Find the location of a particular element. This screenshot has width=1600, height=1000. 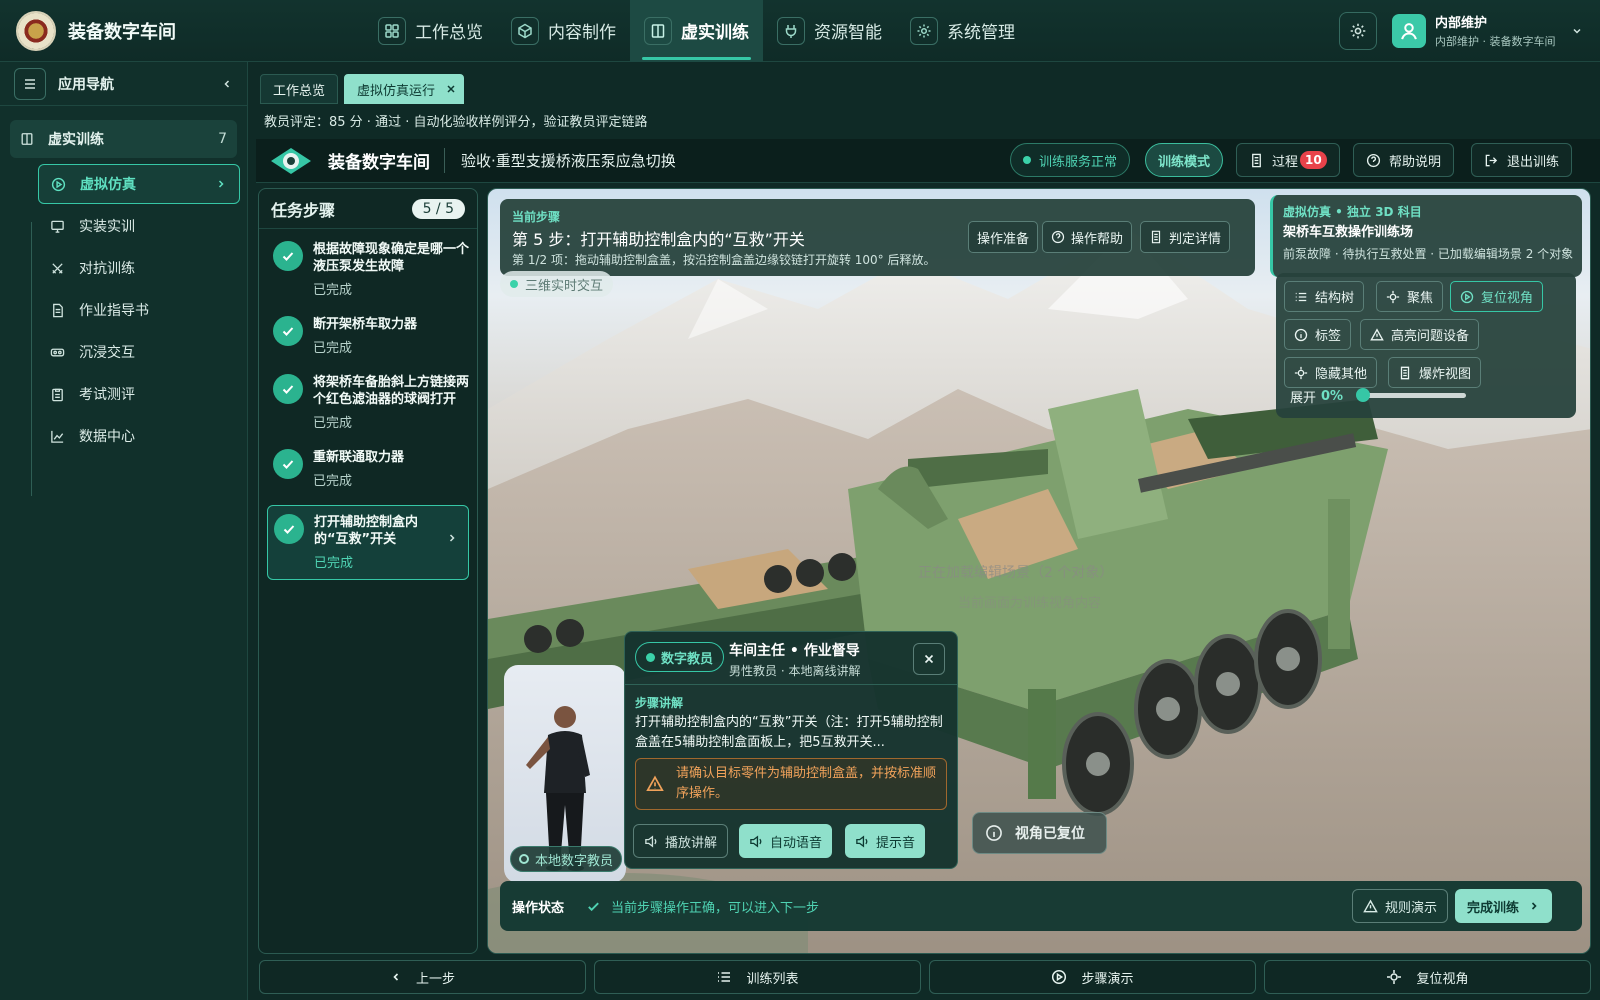

current-step-label: 当前步骤 is located at coordinates (536, 217).